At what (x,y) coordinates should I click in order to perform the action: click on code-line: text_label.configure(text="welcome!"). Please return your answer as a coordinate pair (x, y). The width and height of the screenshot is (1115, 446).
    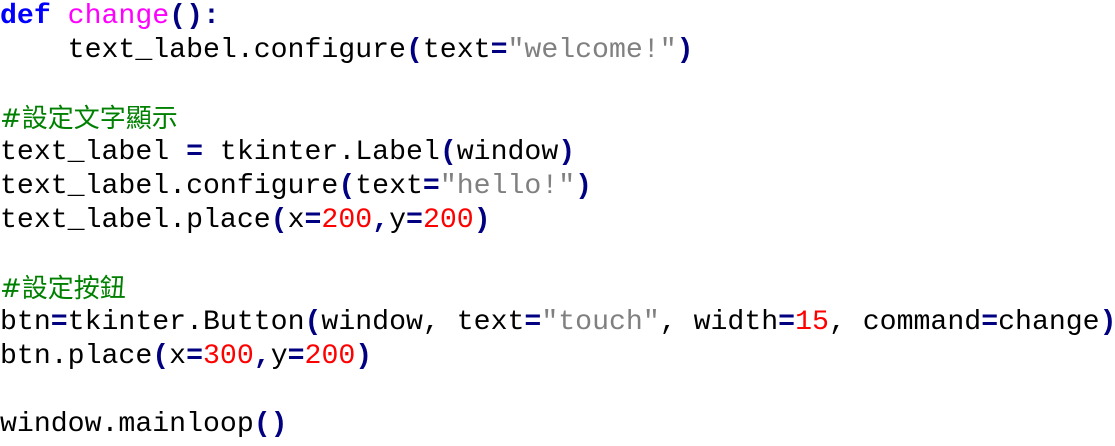
    Looking at the image, I should click on (557, 51).